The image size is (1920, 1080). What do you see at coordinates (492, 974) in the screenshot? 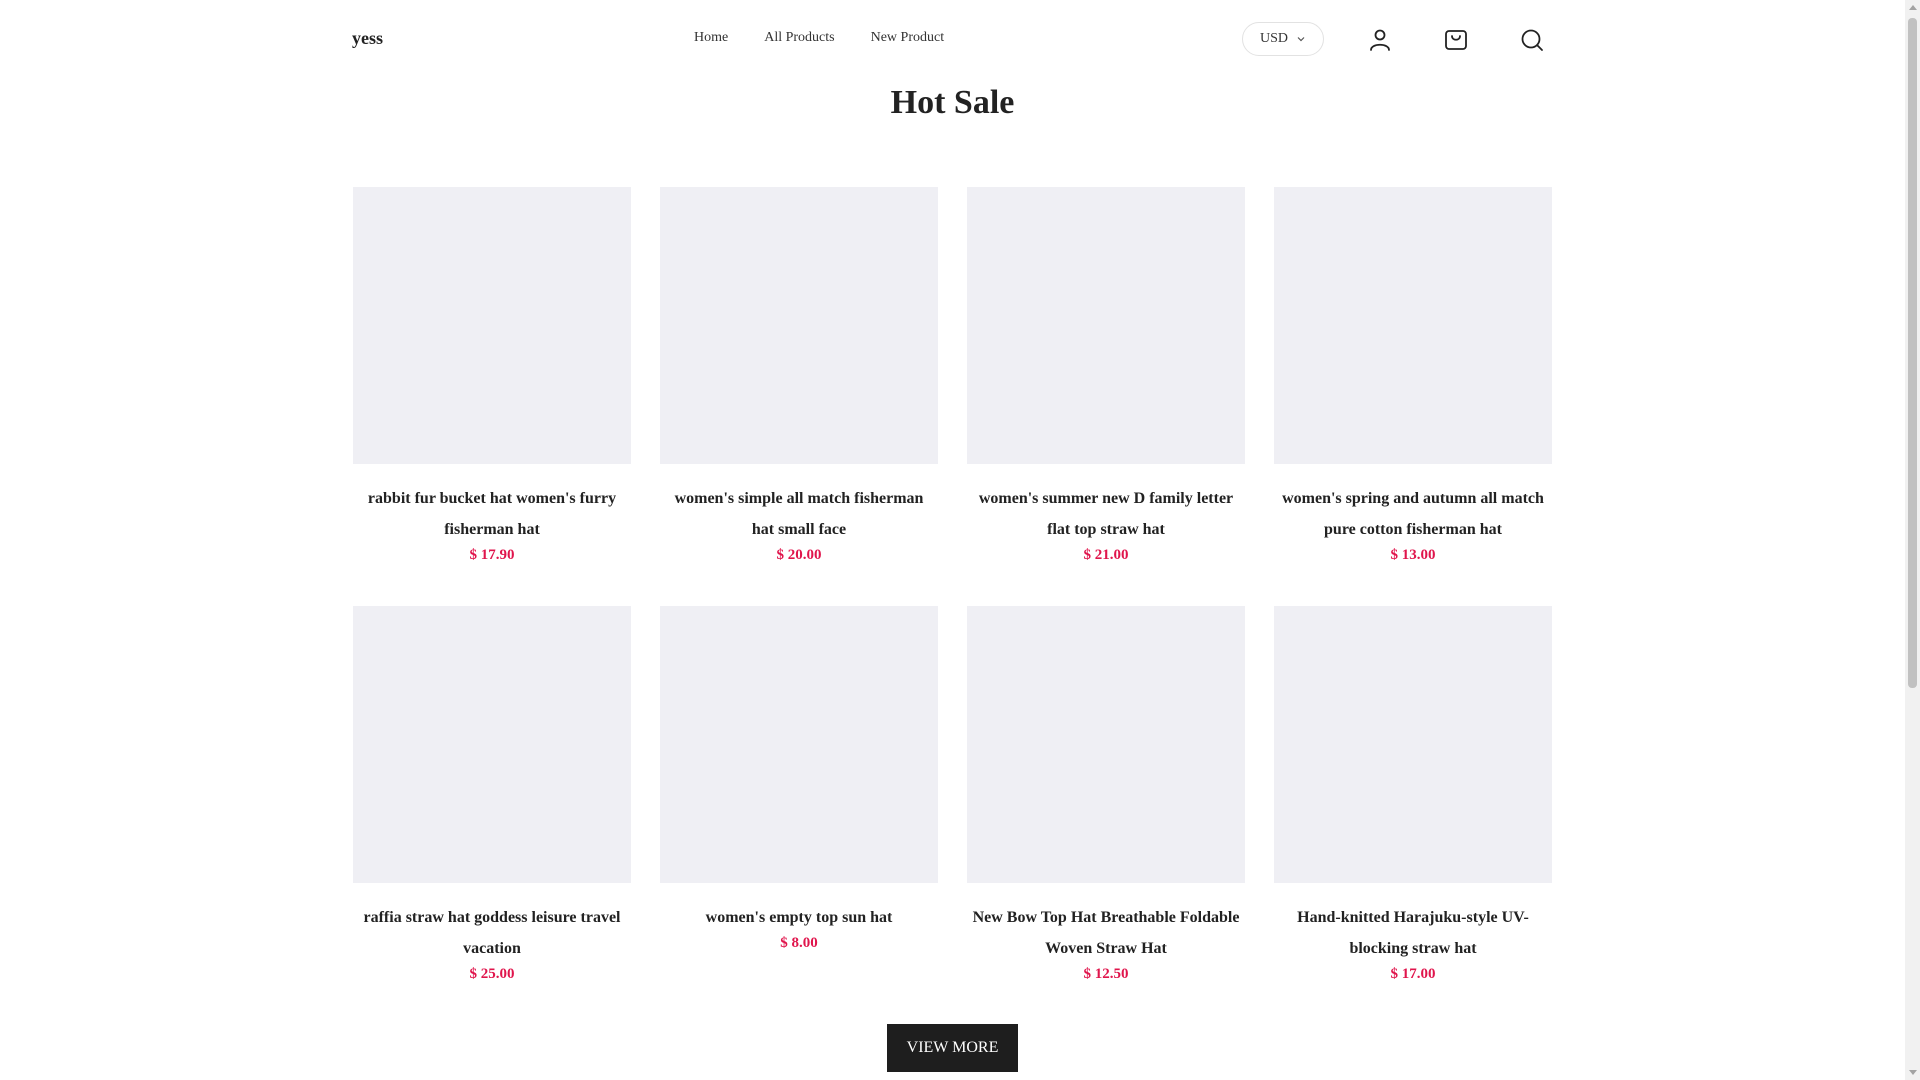
I see `product-price: $ 25.00` at bounding box center [492, 974].